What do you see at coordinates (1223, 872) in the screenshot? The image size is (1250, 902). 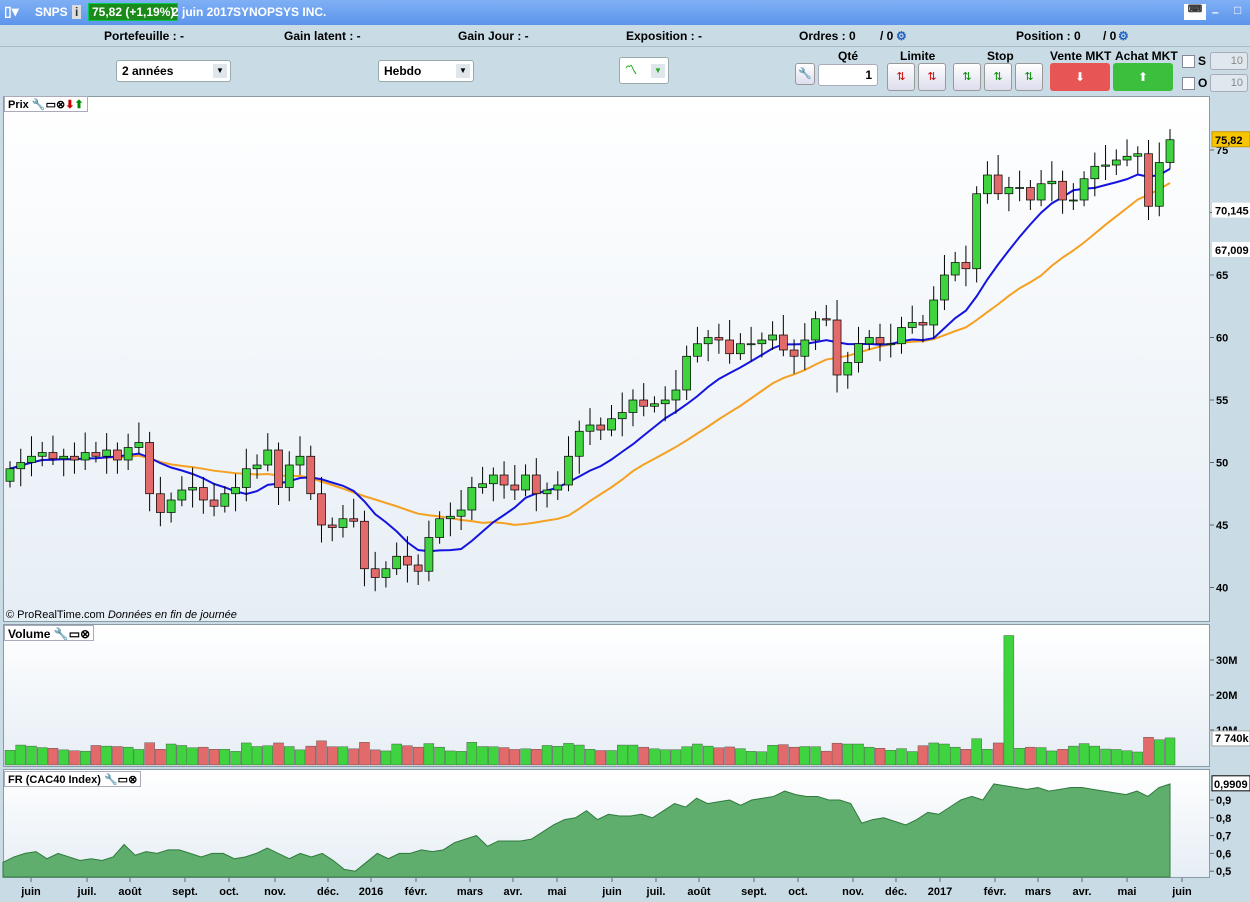 I see `cac-tick-label: 0,5` at bounding box center [1223, 872].